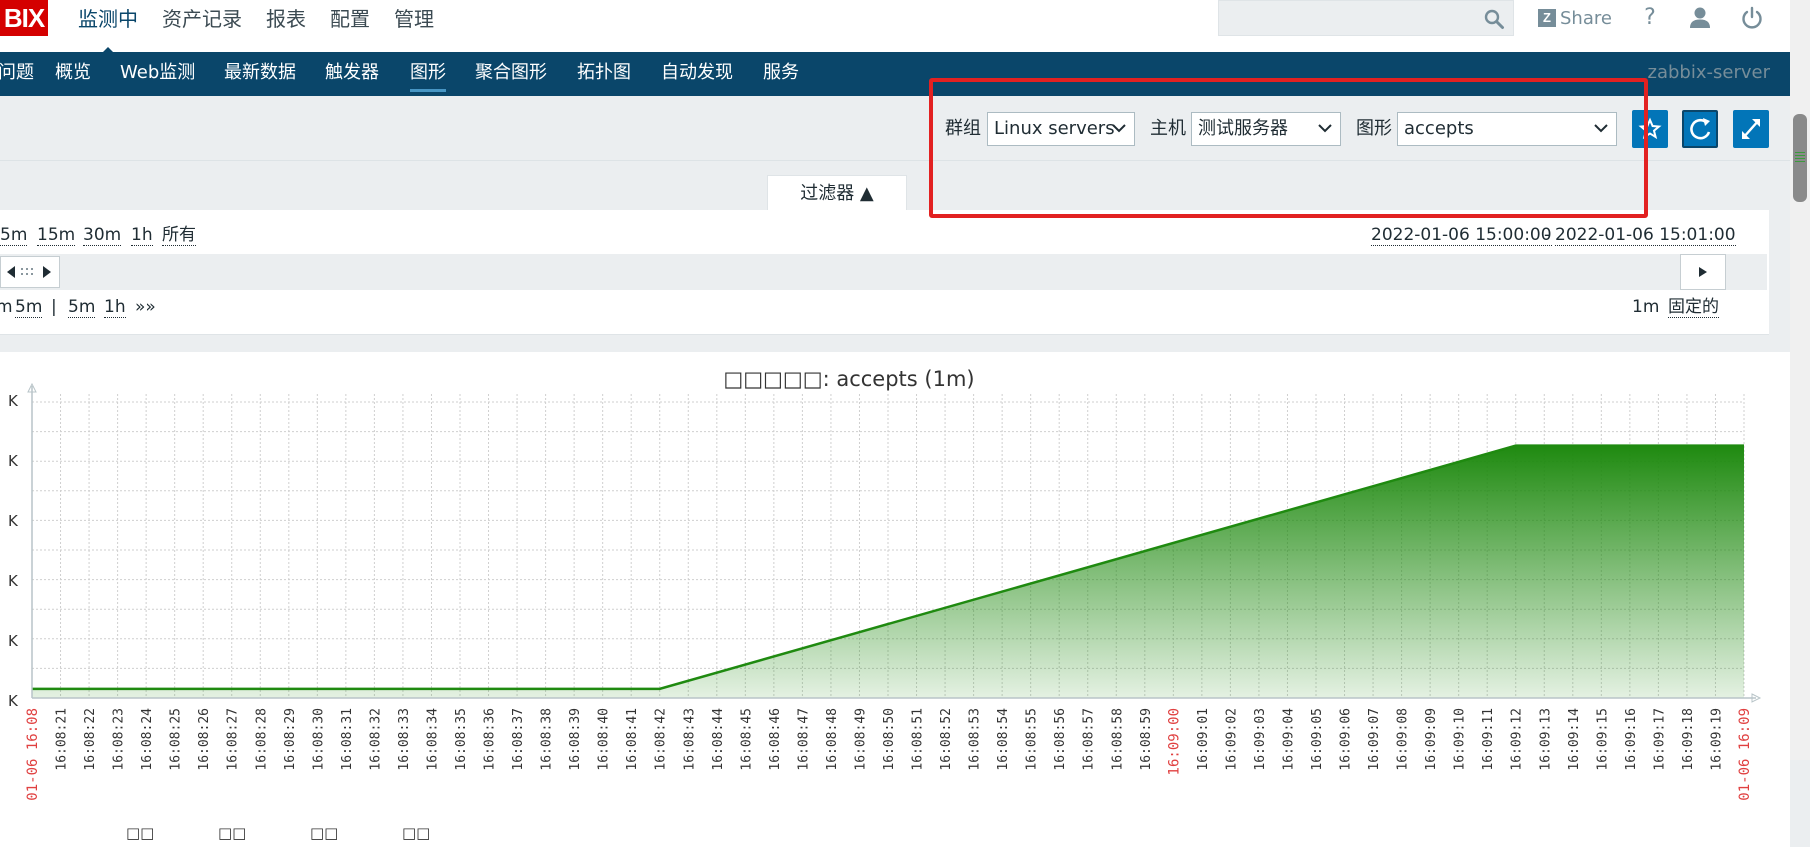  What do you see at coordinates (179, 235) in the screenshot?
I see `quick-range-all: 所有` at bounding box center [179, 235].